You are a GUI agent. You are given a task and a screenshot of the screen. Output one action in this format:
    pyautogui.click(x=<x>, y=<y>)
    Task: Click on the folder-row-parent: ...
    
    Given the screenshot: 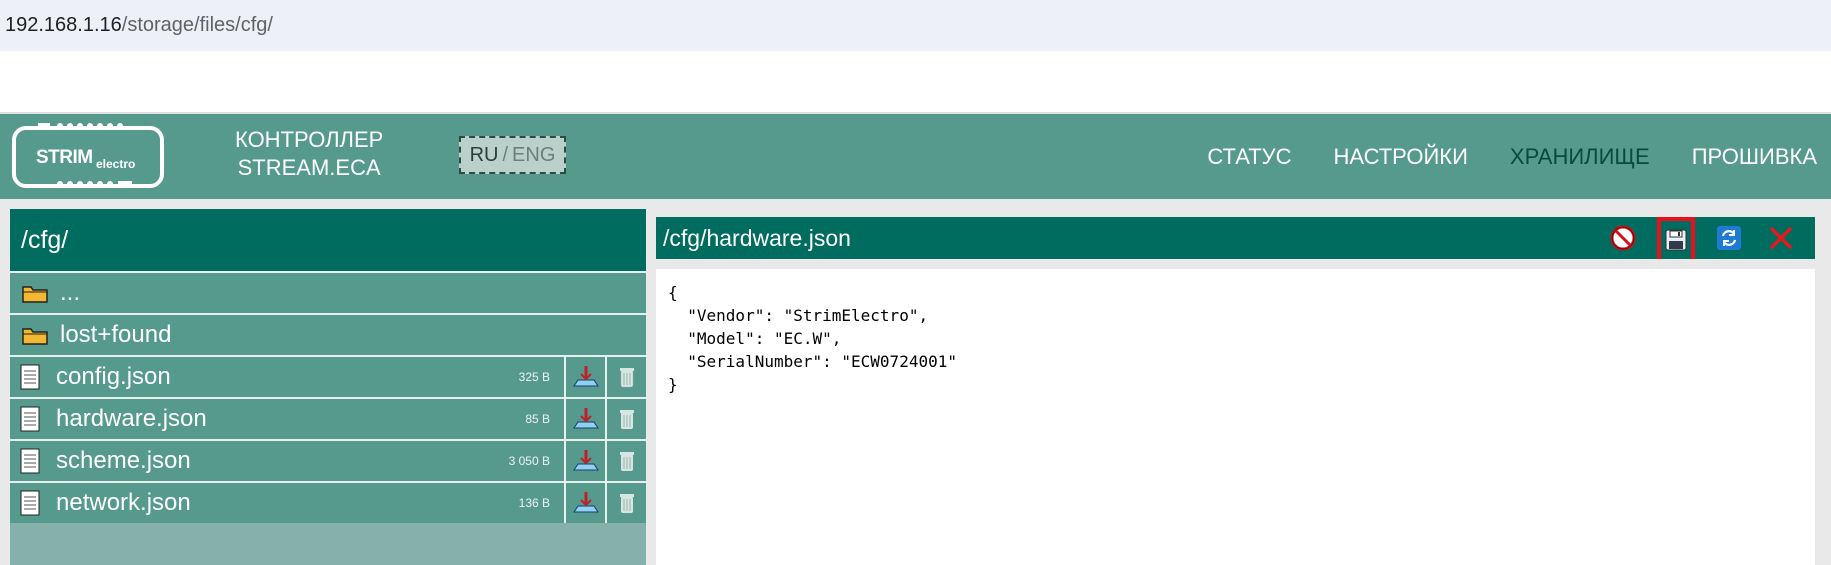 What is the action you would take?
    pyautogui.click(x=328, y=292)
    